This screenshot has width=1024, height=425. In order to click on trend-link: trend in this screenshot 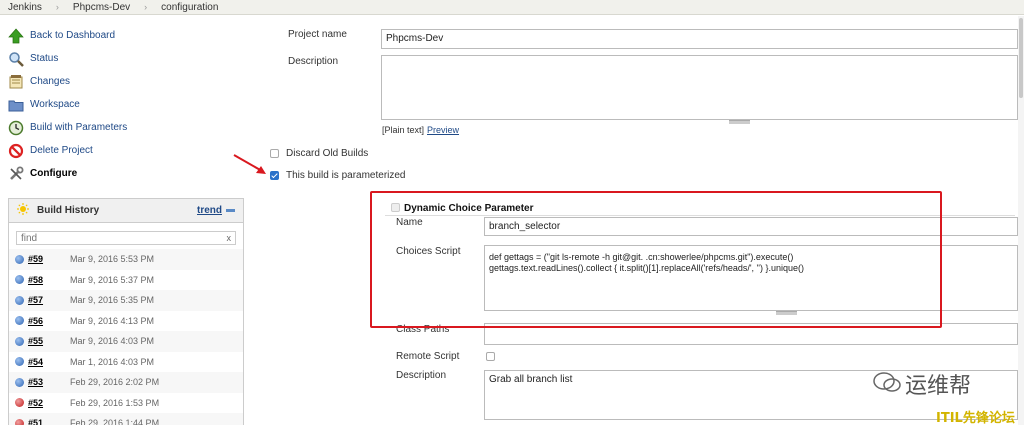, I will do `click(209, 210)`.